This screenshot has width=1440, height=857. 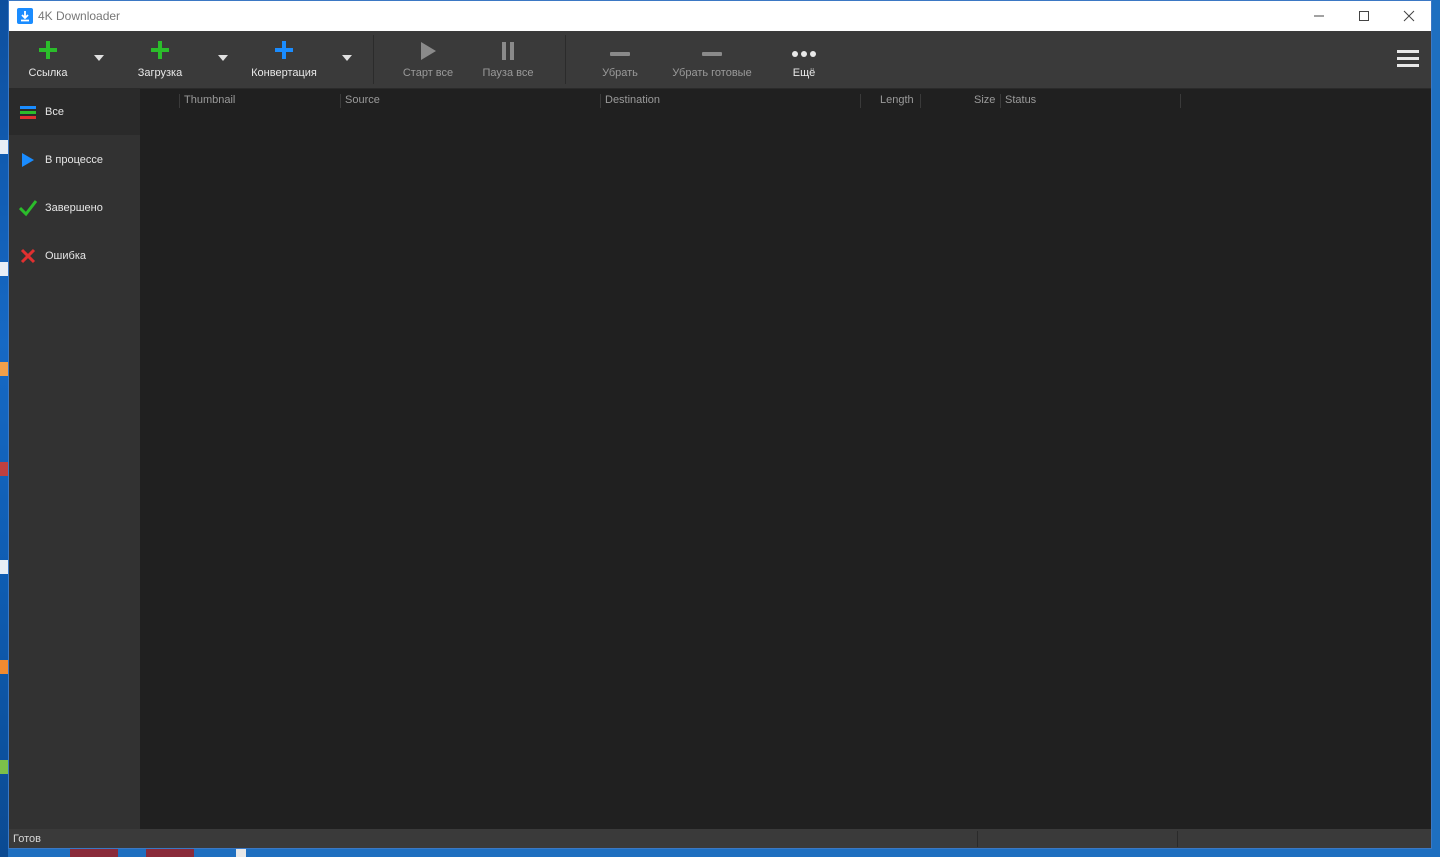 I want to click on plus-blue-icon, so click(x=284, y=46).